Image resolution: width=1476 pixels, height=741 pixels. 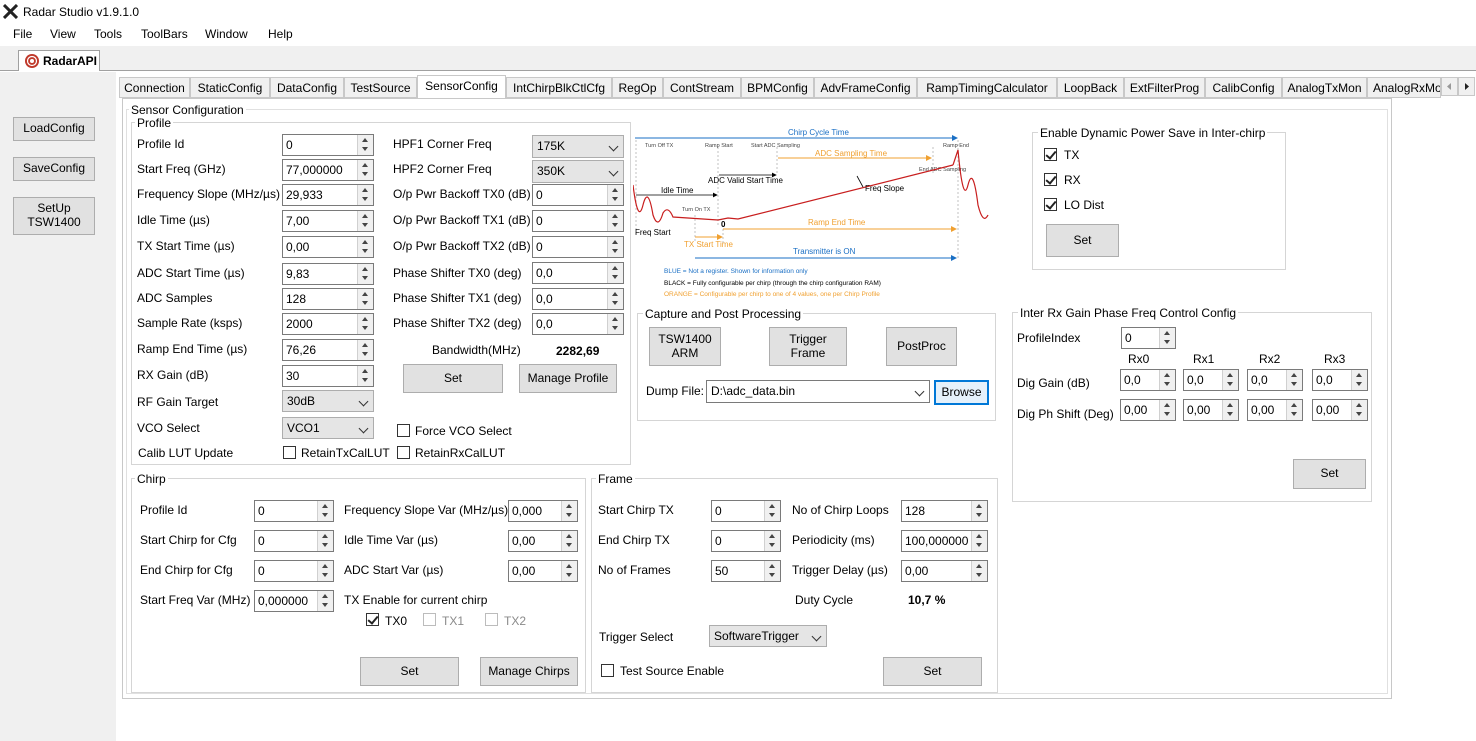 I want to click on tab-loopback: LoopBack, so click(x=1090, y=87).